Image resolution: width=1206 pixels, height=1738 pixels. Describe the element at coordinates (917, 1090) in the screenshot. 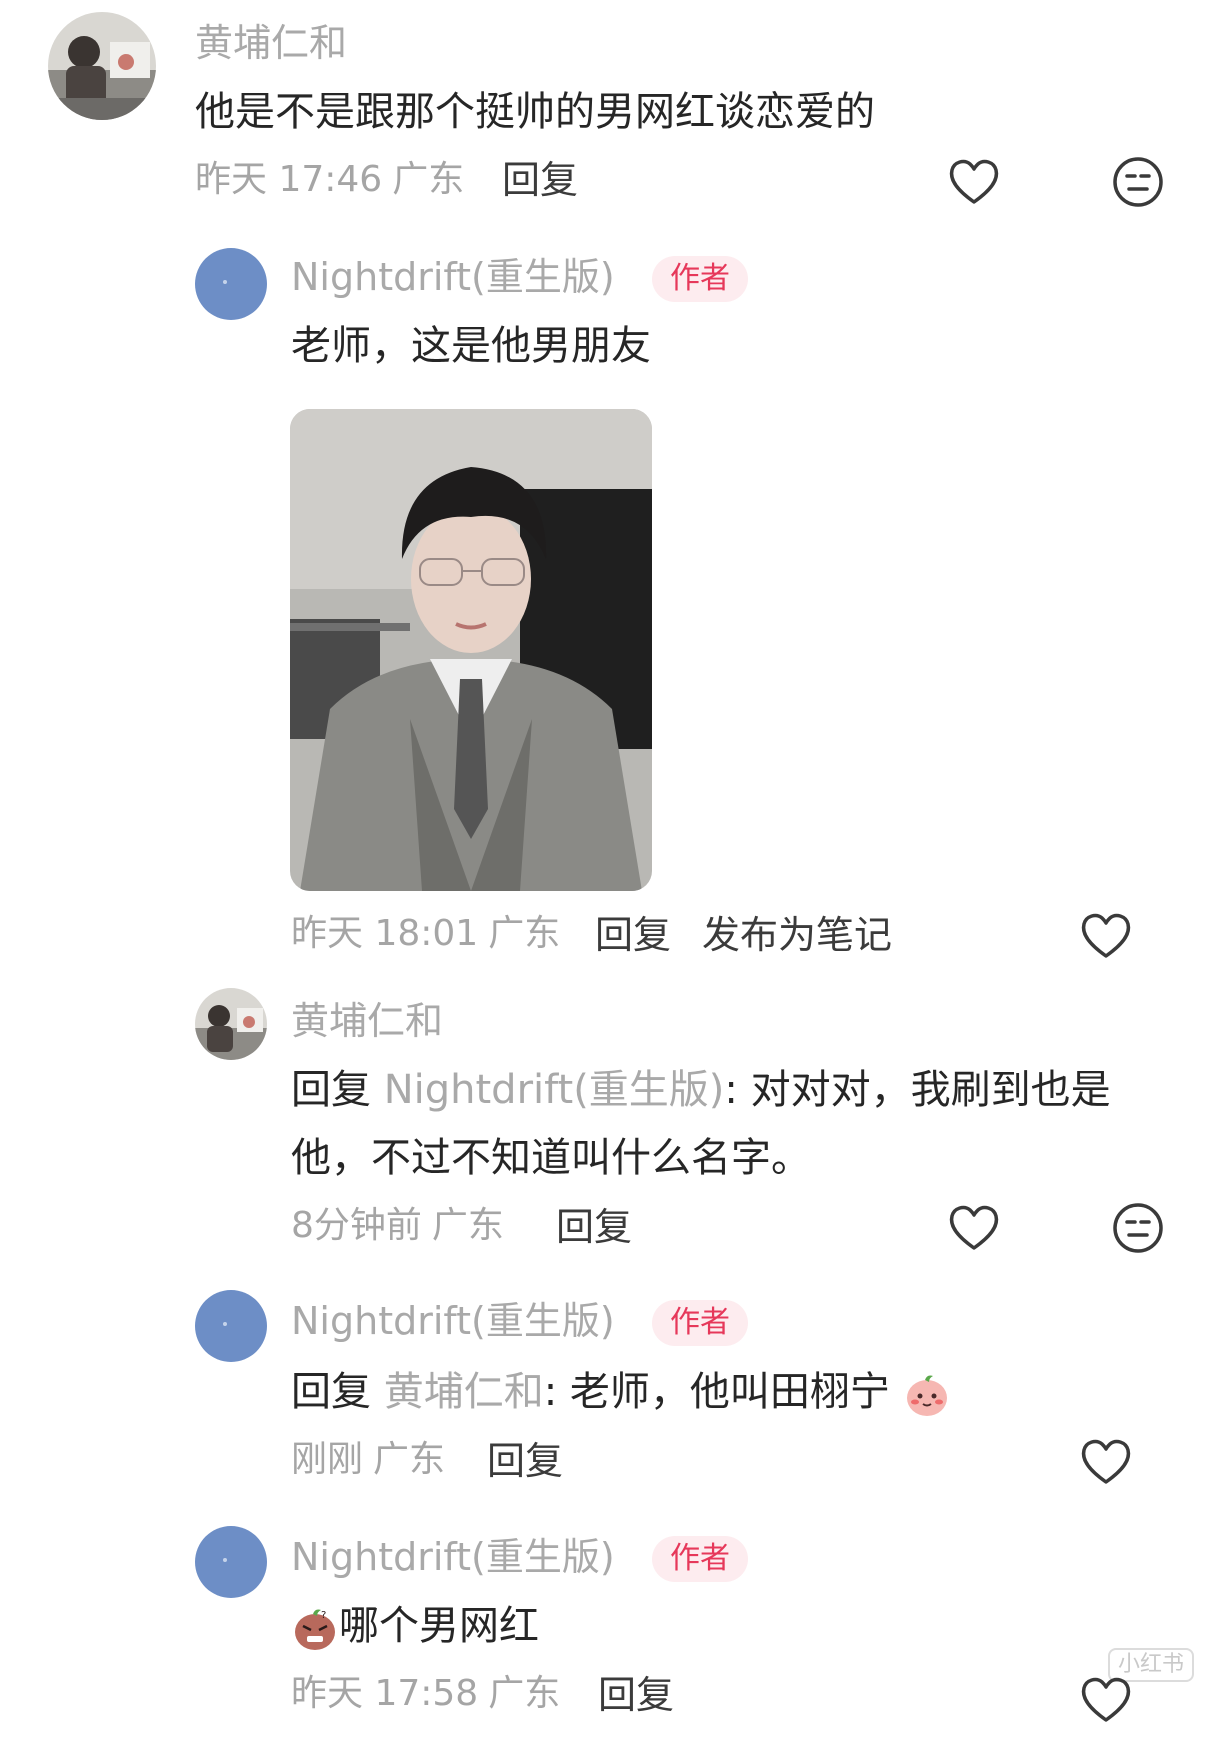

I see `reply-content: : 对对对，我刷到也是` at that location.